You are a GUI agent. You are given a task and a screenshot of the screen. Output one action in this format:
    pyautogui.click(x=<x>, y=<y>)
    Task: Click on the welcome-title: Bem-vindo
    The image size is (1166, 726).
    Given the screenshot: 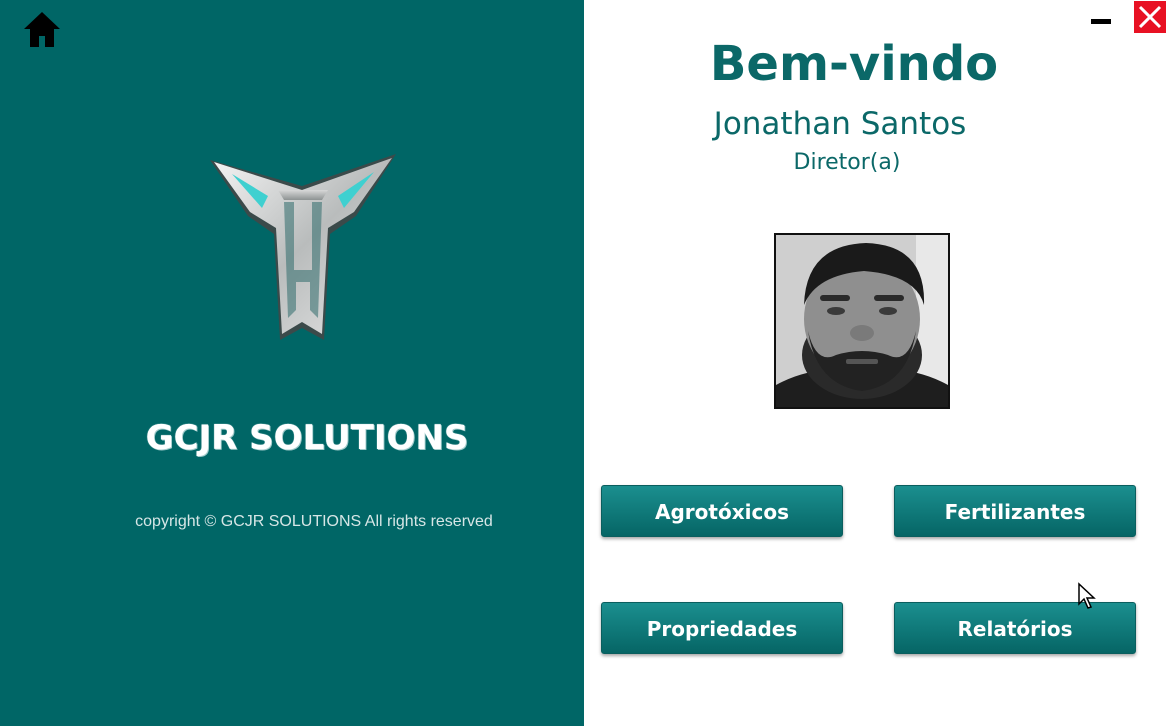 What is the action you would take?
    pyautogui.click(x=854, y=64)
    